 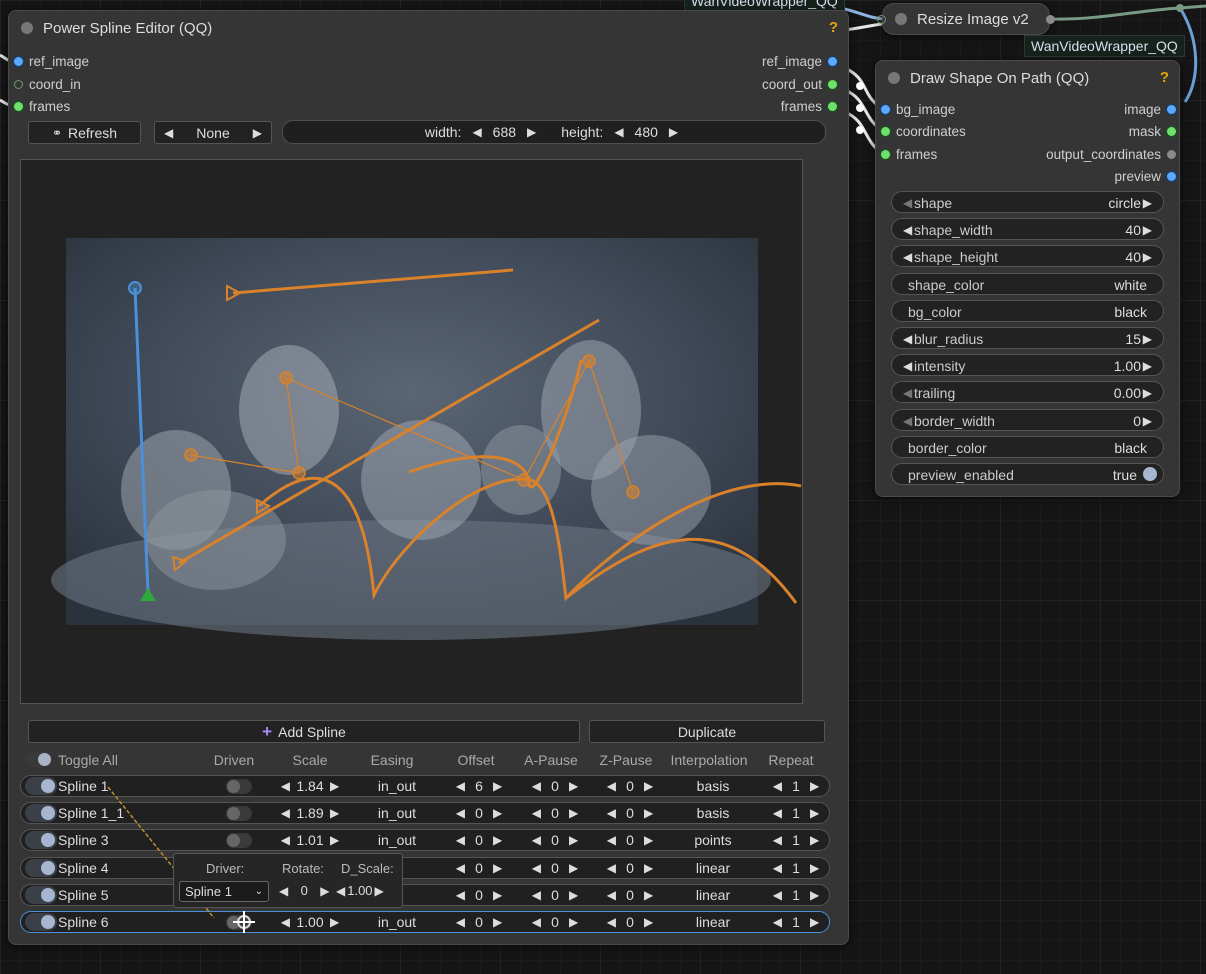 What do you see at coordinates (91, 813) in the screenshot?
I see `spline-name: Spline 1_1` at bounding box center [91, 813].